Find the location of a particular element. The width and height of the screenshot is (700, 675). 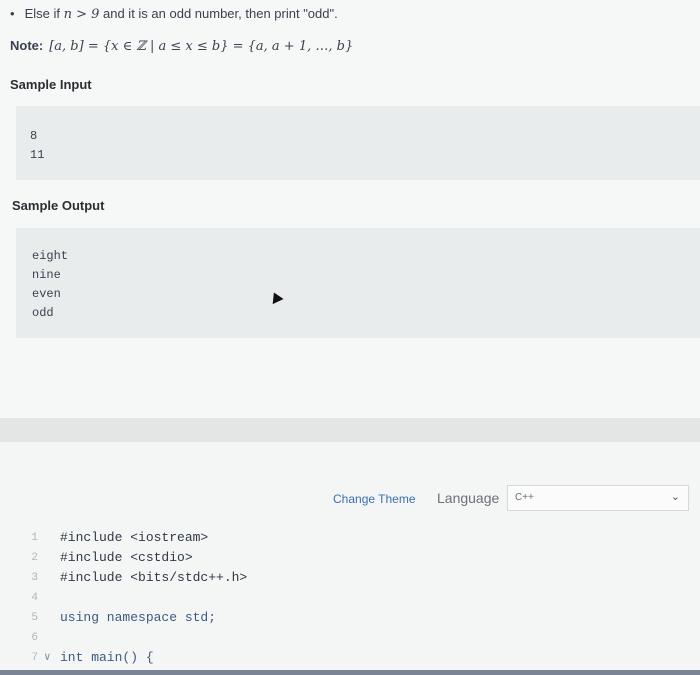

sample-input-line: 11 is located at coordinates (37, 155).